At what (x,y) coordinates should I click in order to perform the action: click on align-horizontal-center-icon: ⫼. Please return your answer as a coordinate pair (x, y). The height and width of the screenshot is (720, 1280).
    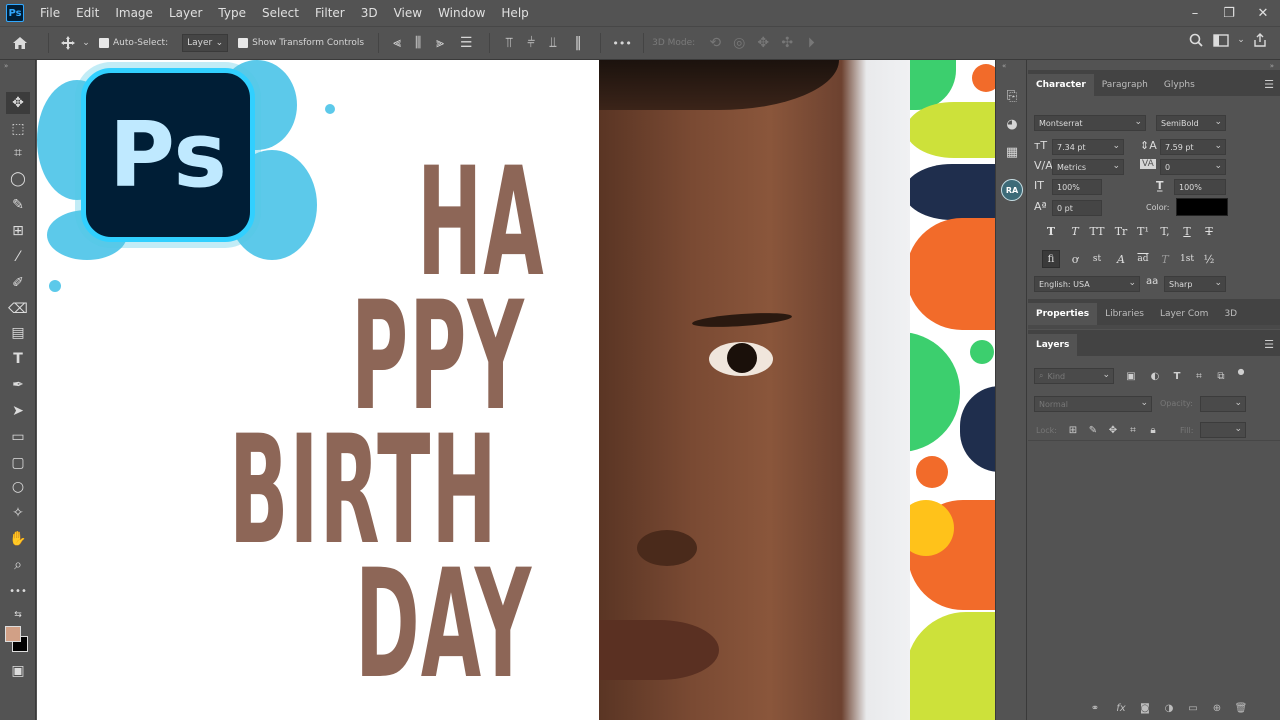
    Looking at the image, I should click on (418, 43).